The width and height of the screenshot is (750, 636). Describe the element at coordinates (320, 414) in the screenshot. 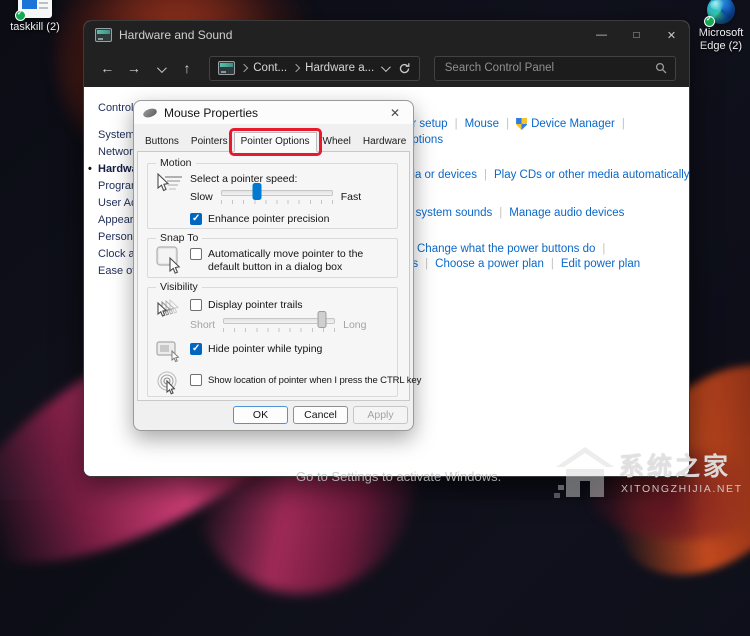

I see `cancel-button: Cancel` at that location.